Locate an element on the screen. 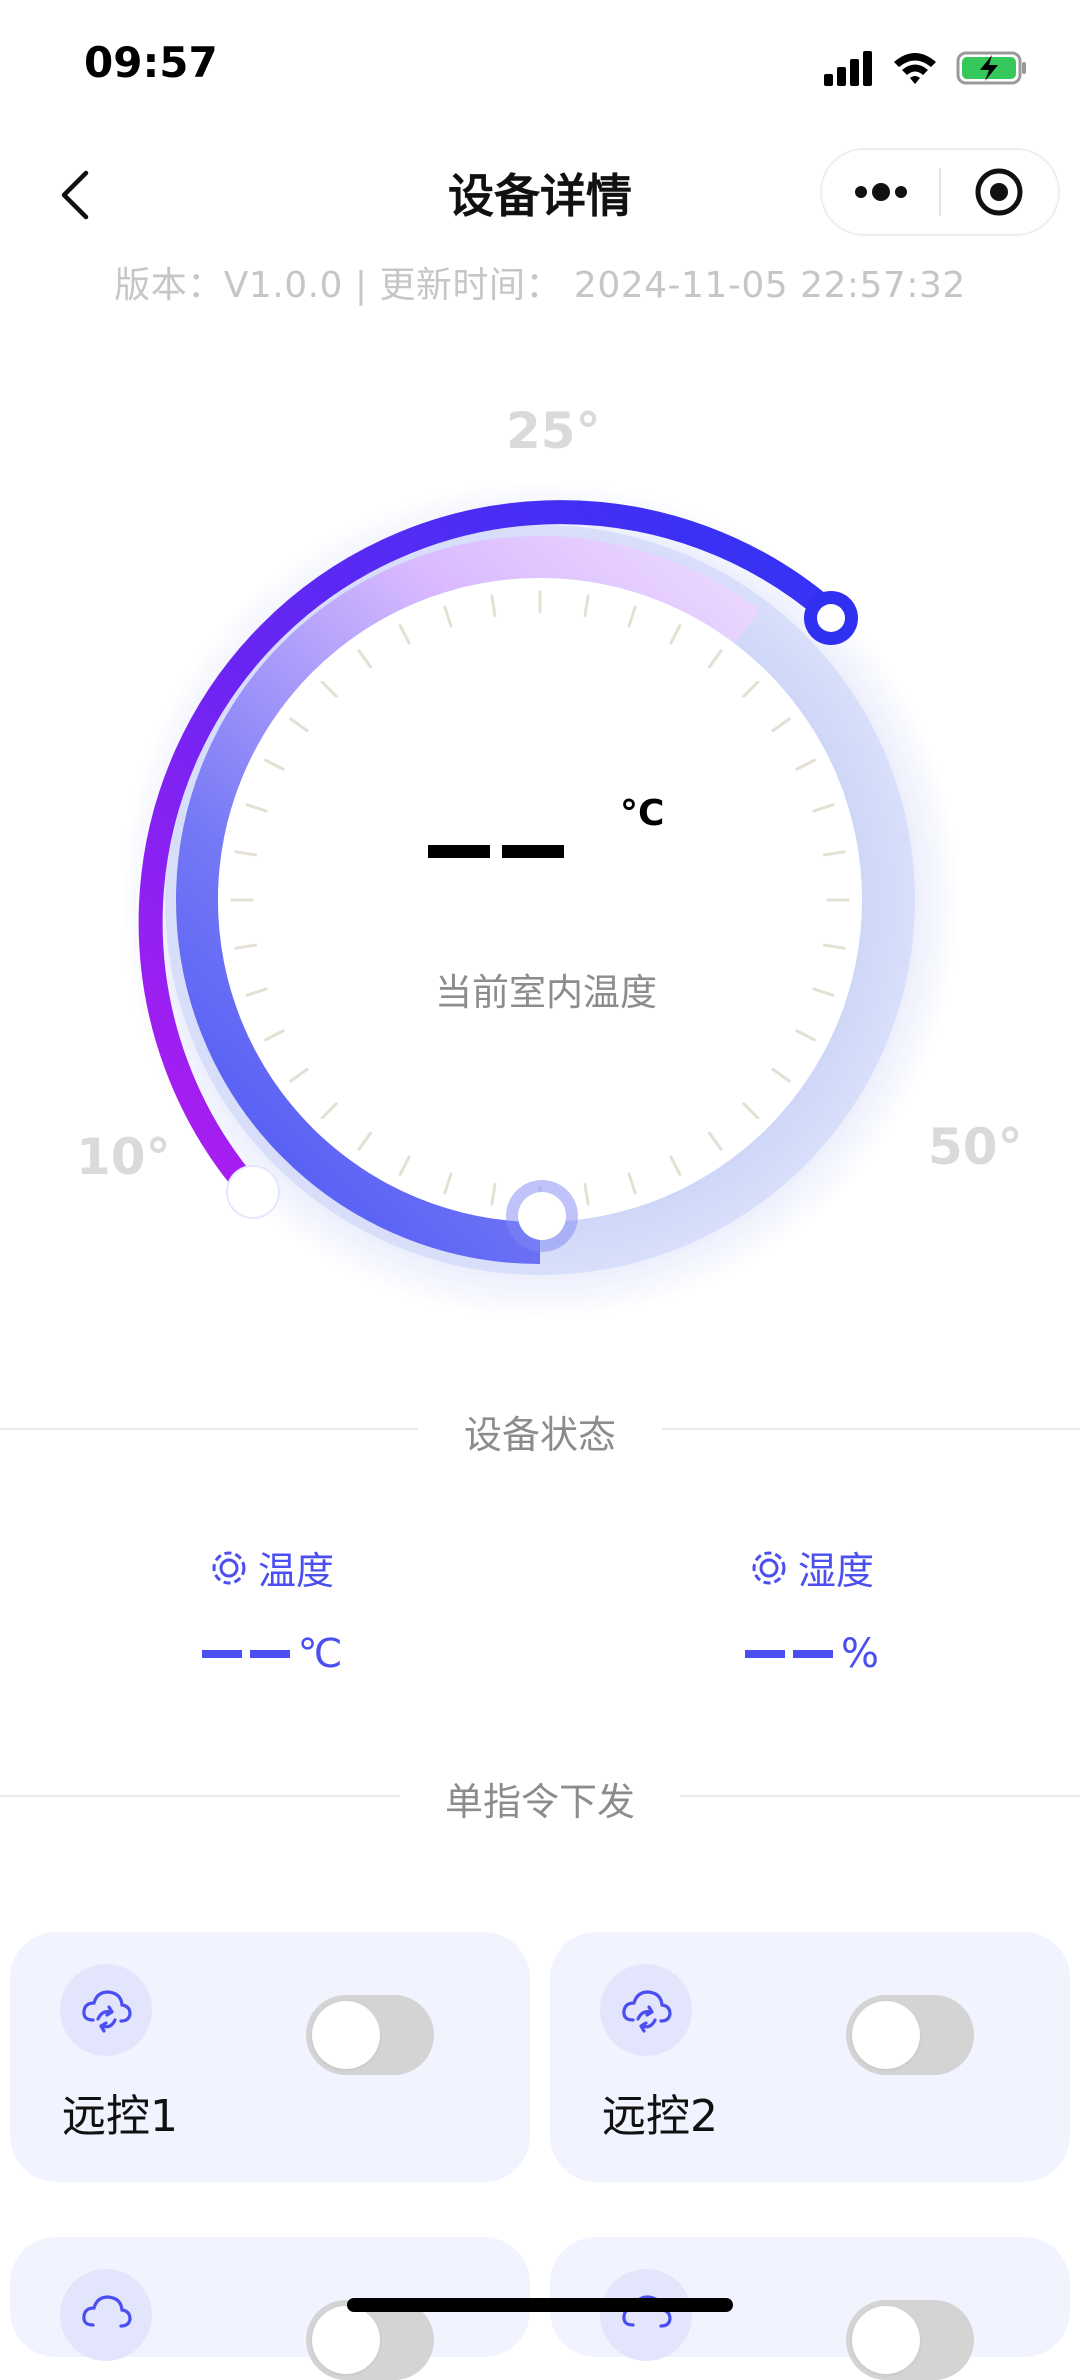  wifi-icon is located at coordinates (915, 68).